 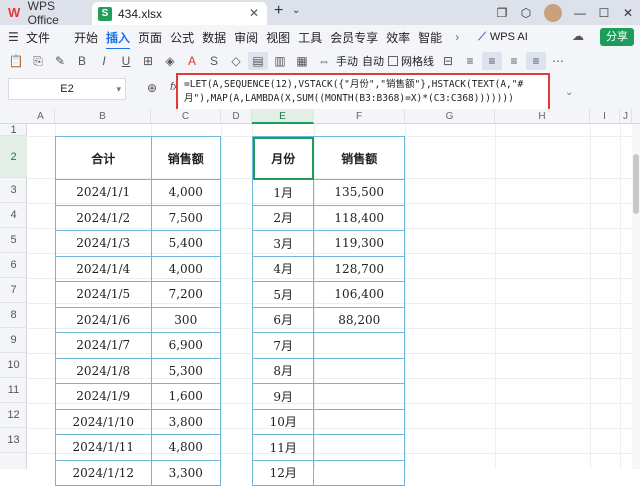 I want to click on align-left-icon: ≡, so click(x=470, y=61).